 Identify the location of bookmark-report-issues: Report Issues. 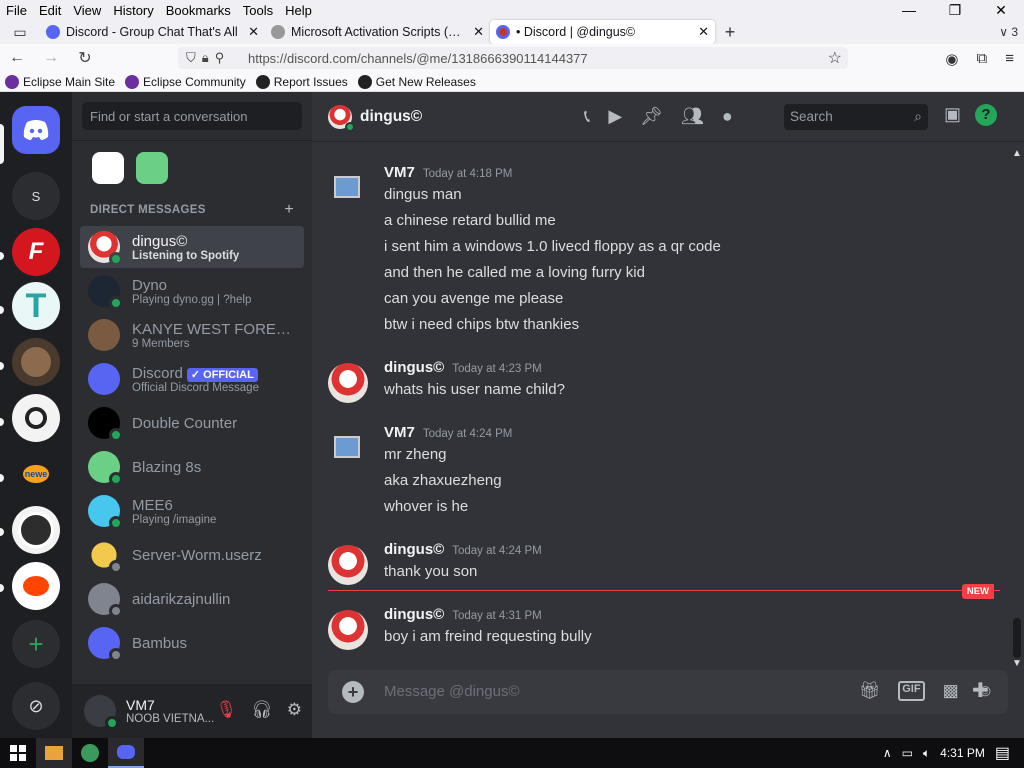
(302, 81).